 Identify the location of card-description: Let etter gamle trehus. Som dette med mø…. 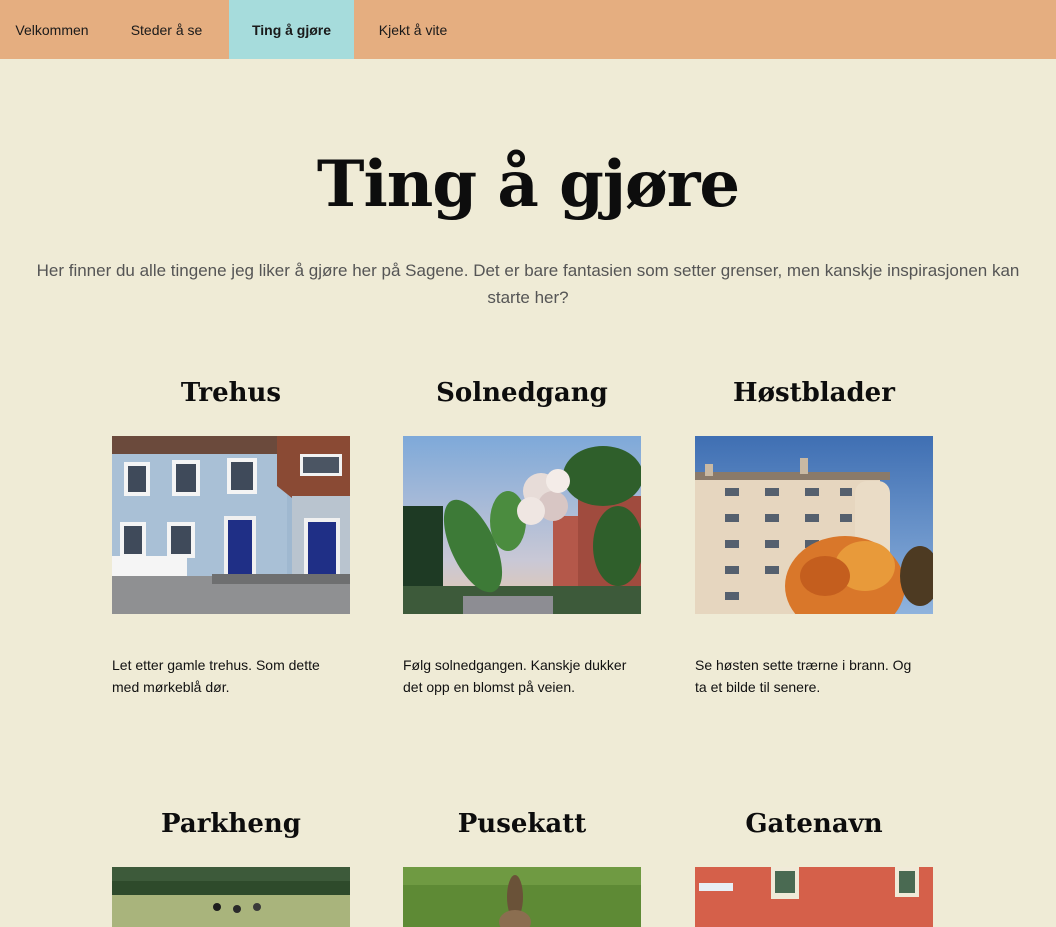
(216, 676).